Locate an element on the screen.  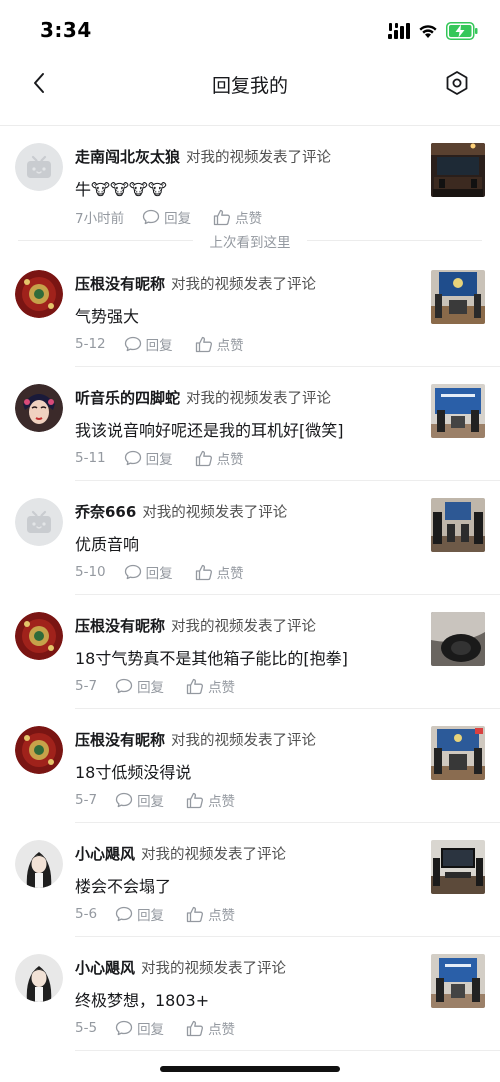
username-row: 压根没有昵称 对我的视频发表了评论 is located at coordinates (195, 739).